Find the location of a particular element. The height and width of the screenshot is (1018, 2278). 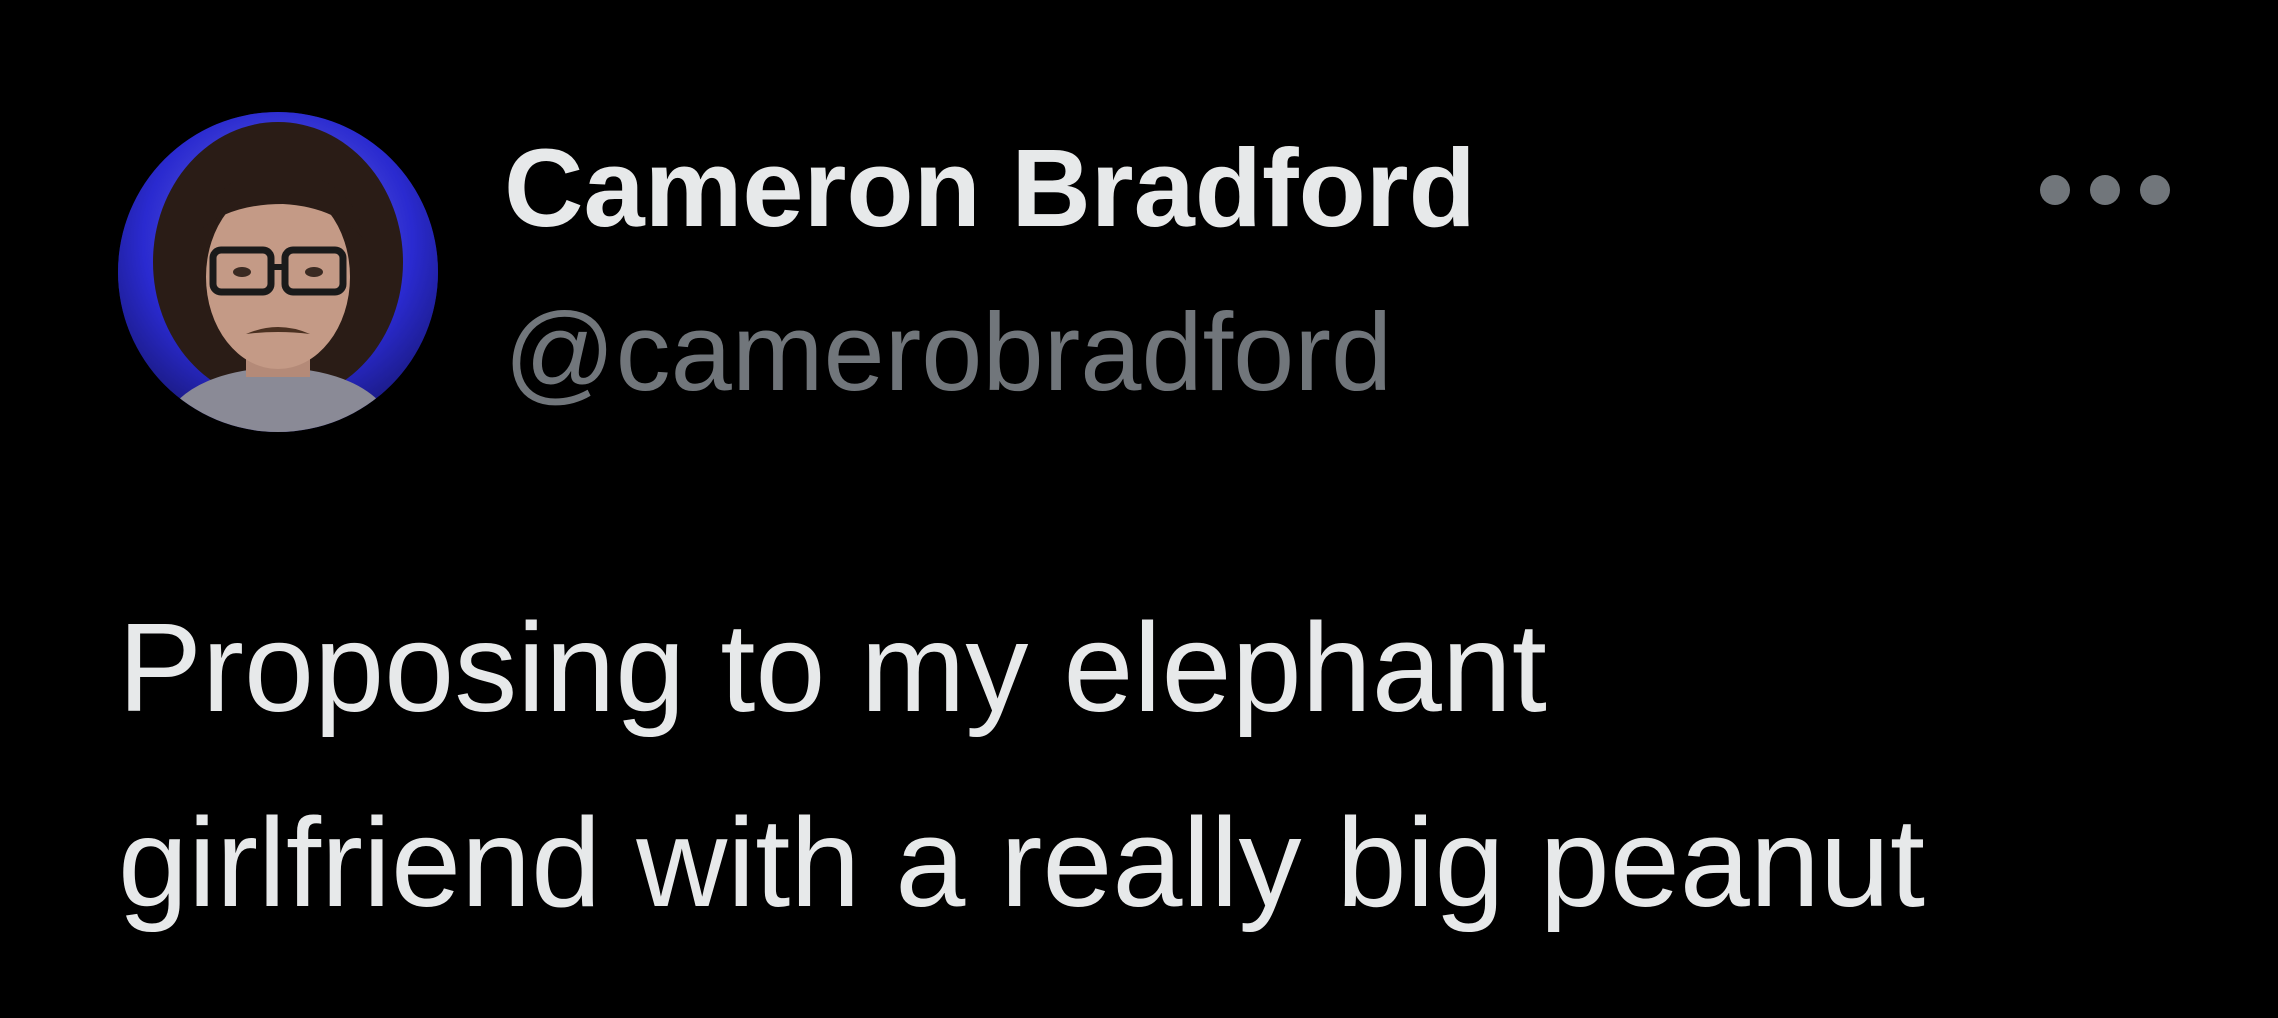

more-options-button is located at coordinates (2105, 190).